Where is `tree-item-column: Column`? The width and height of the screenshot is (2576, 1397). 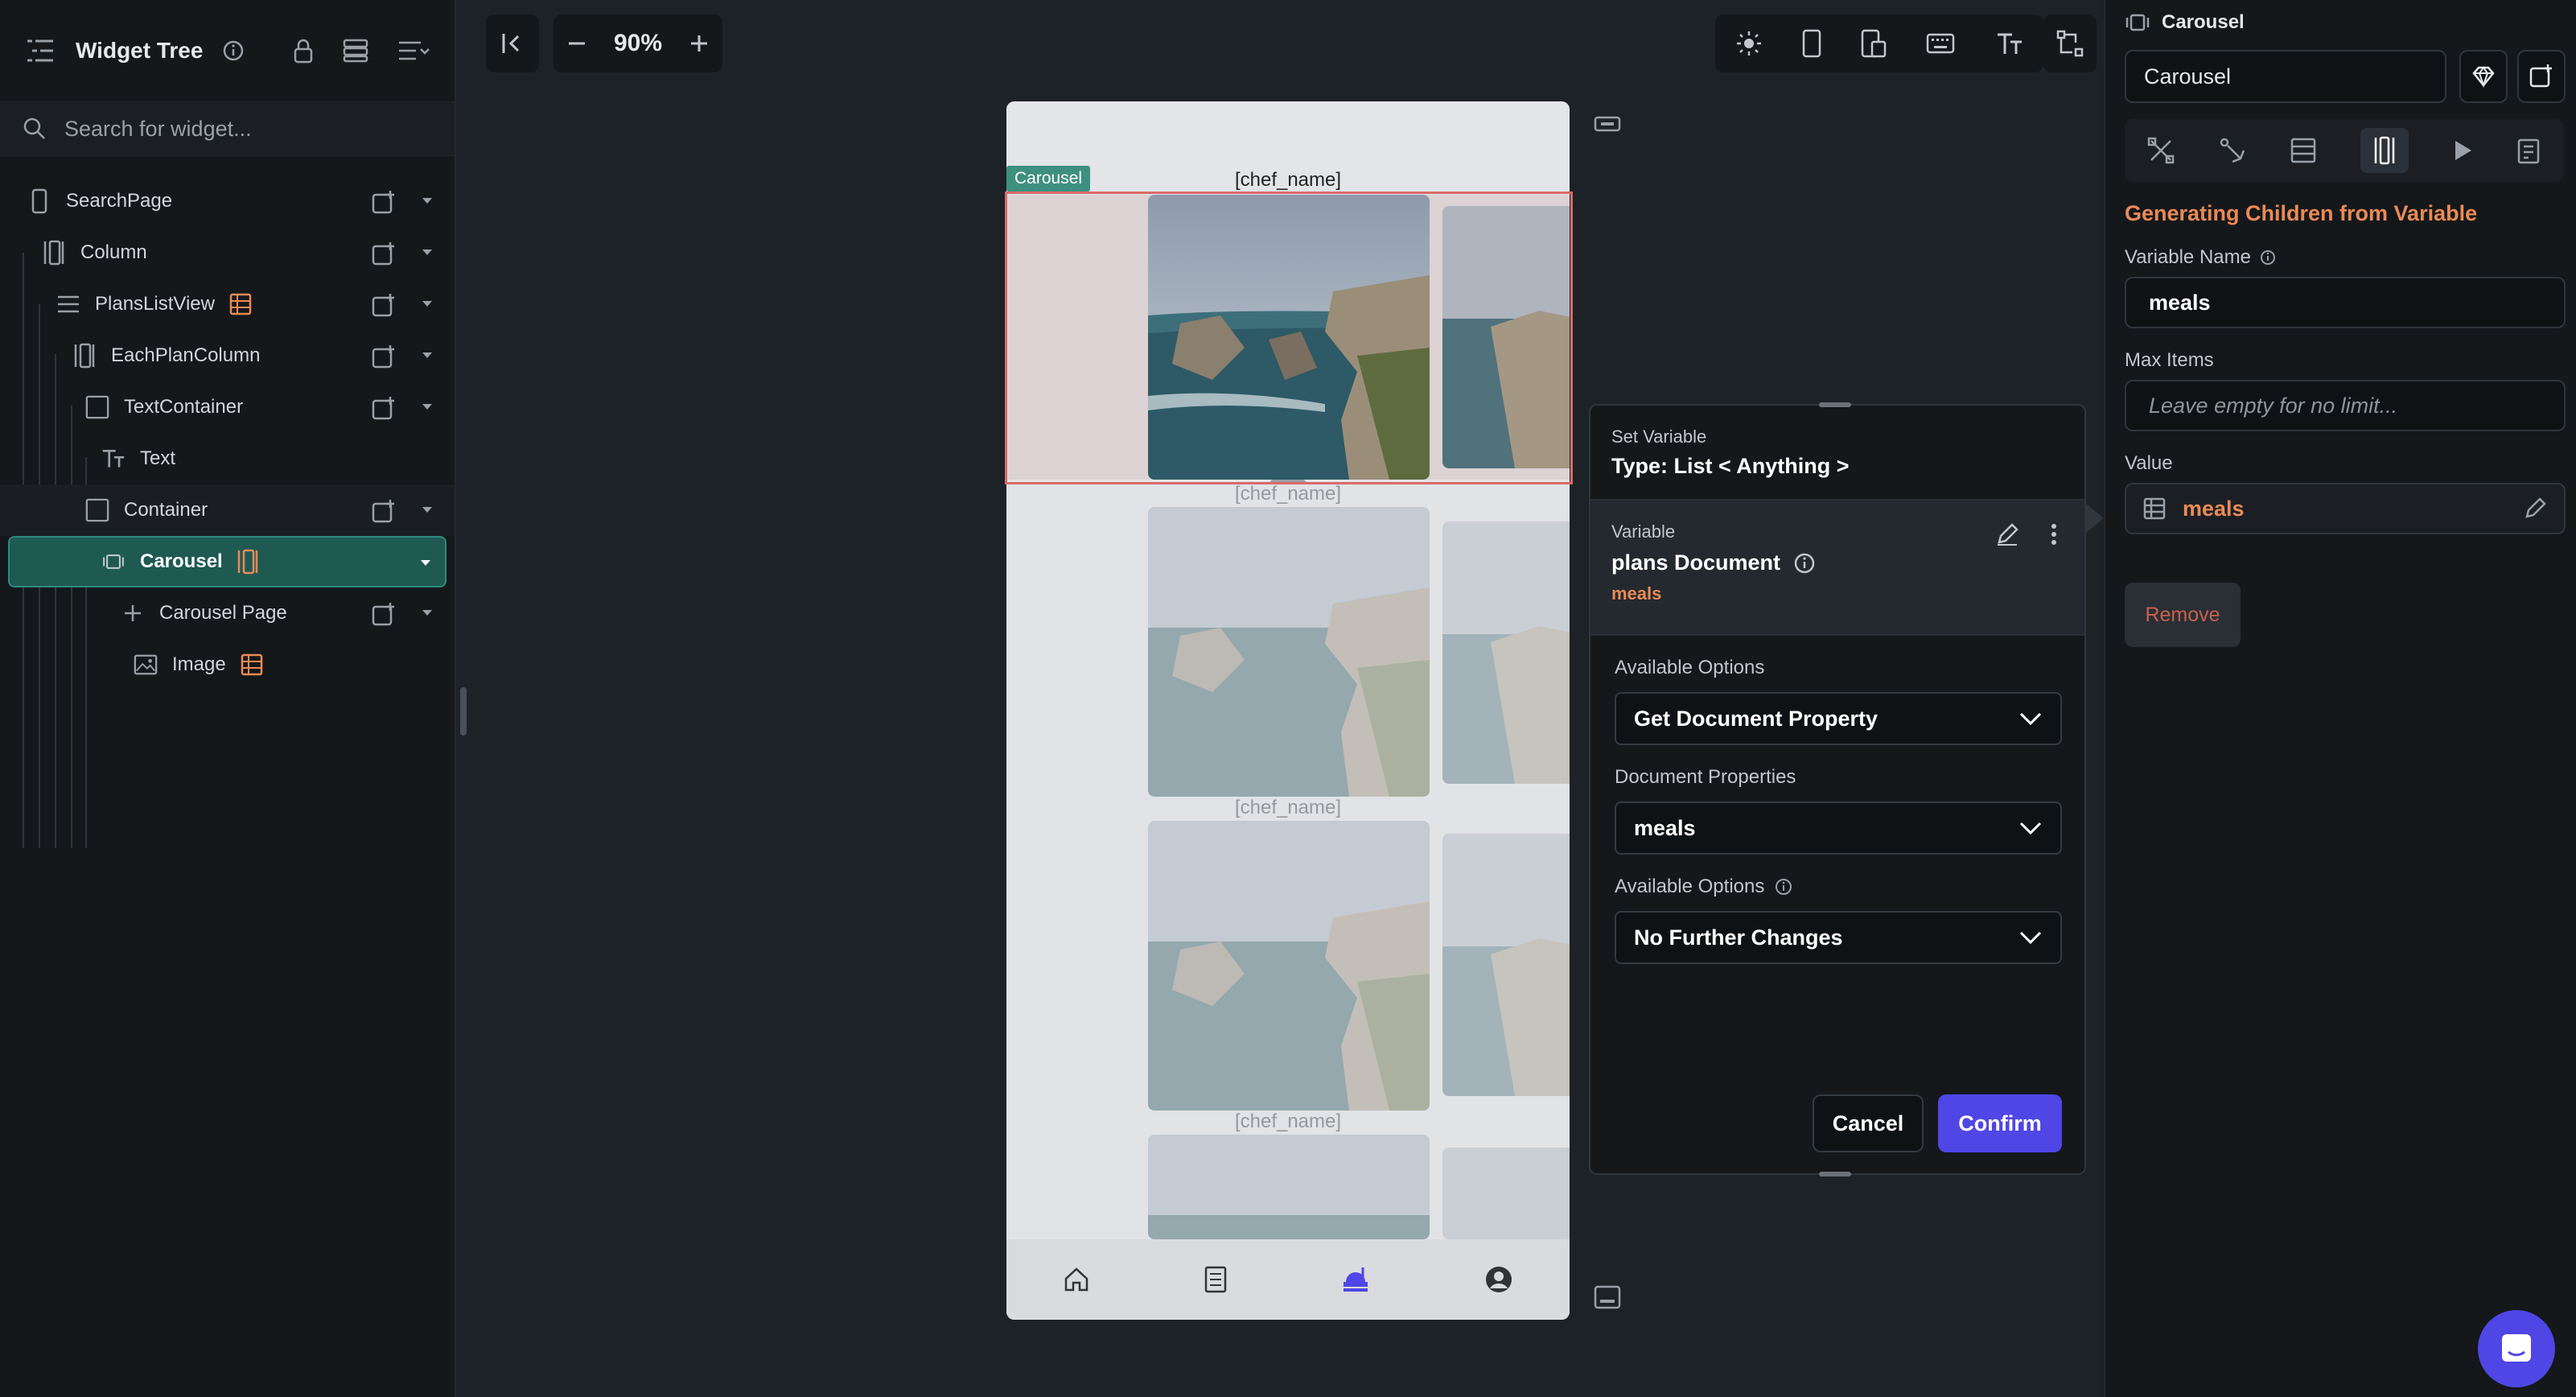
tree-item-column: Column is located at coordinates (227, 252).